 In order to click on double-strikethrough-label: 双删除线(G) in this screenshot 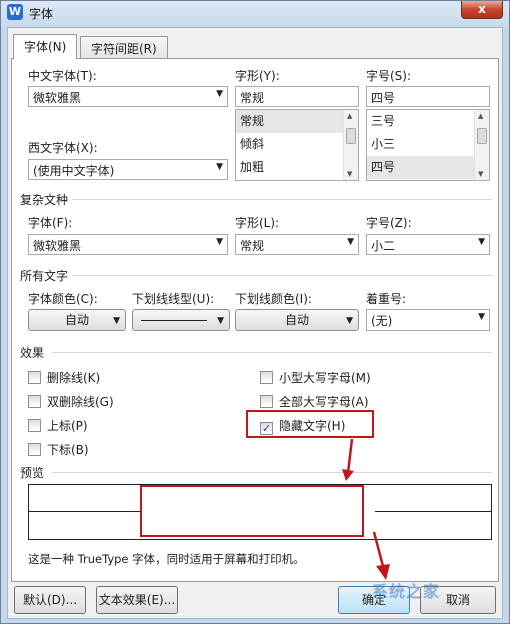, I will do `click(80, 402)`.